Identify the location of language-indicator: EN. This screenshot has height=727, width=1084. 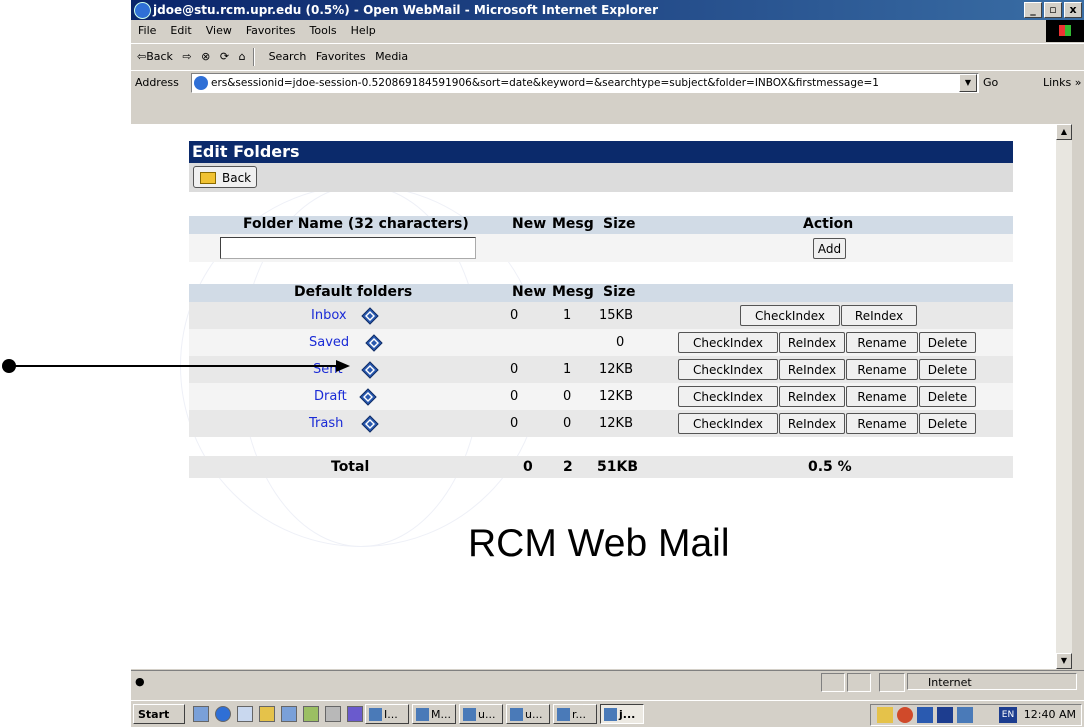
(1008, 715).